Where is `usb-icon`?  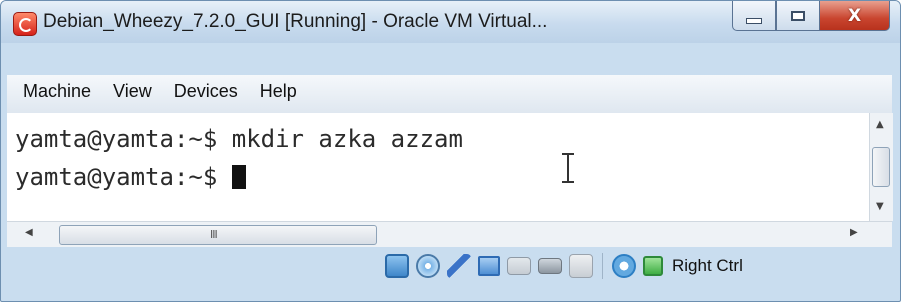
usb-icon is located at coordinates (459, 266).